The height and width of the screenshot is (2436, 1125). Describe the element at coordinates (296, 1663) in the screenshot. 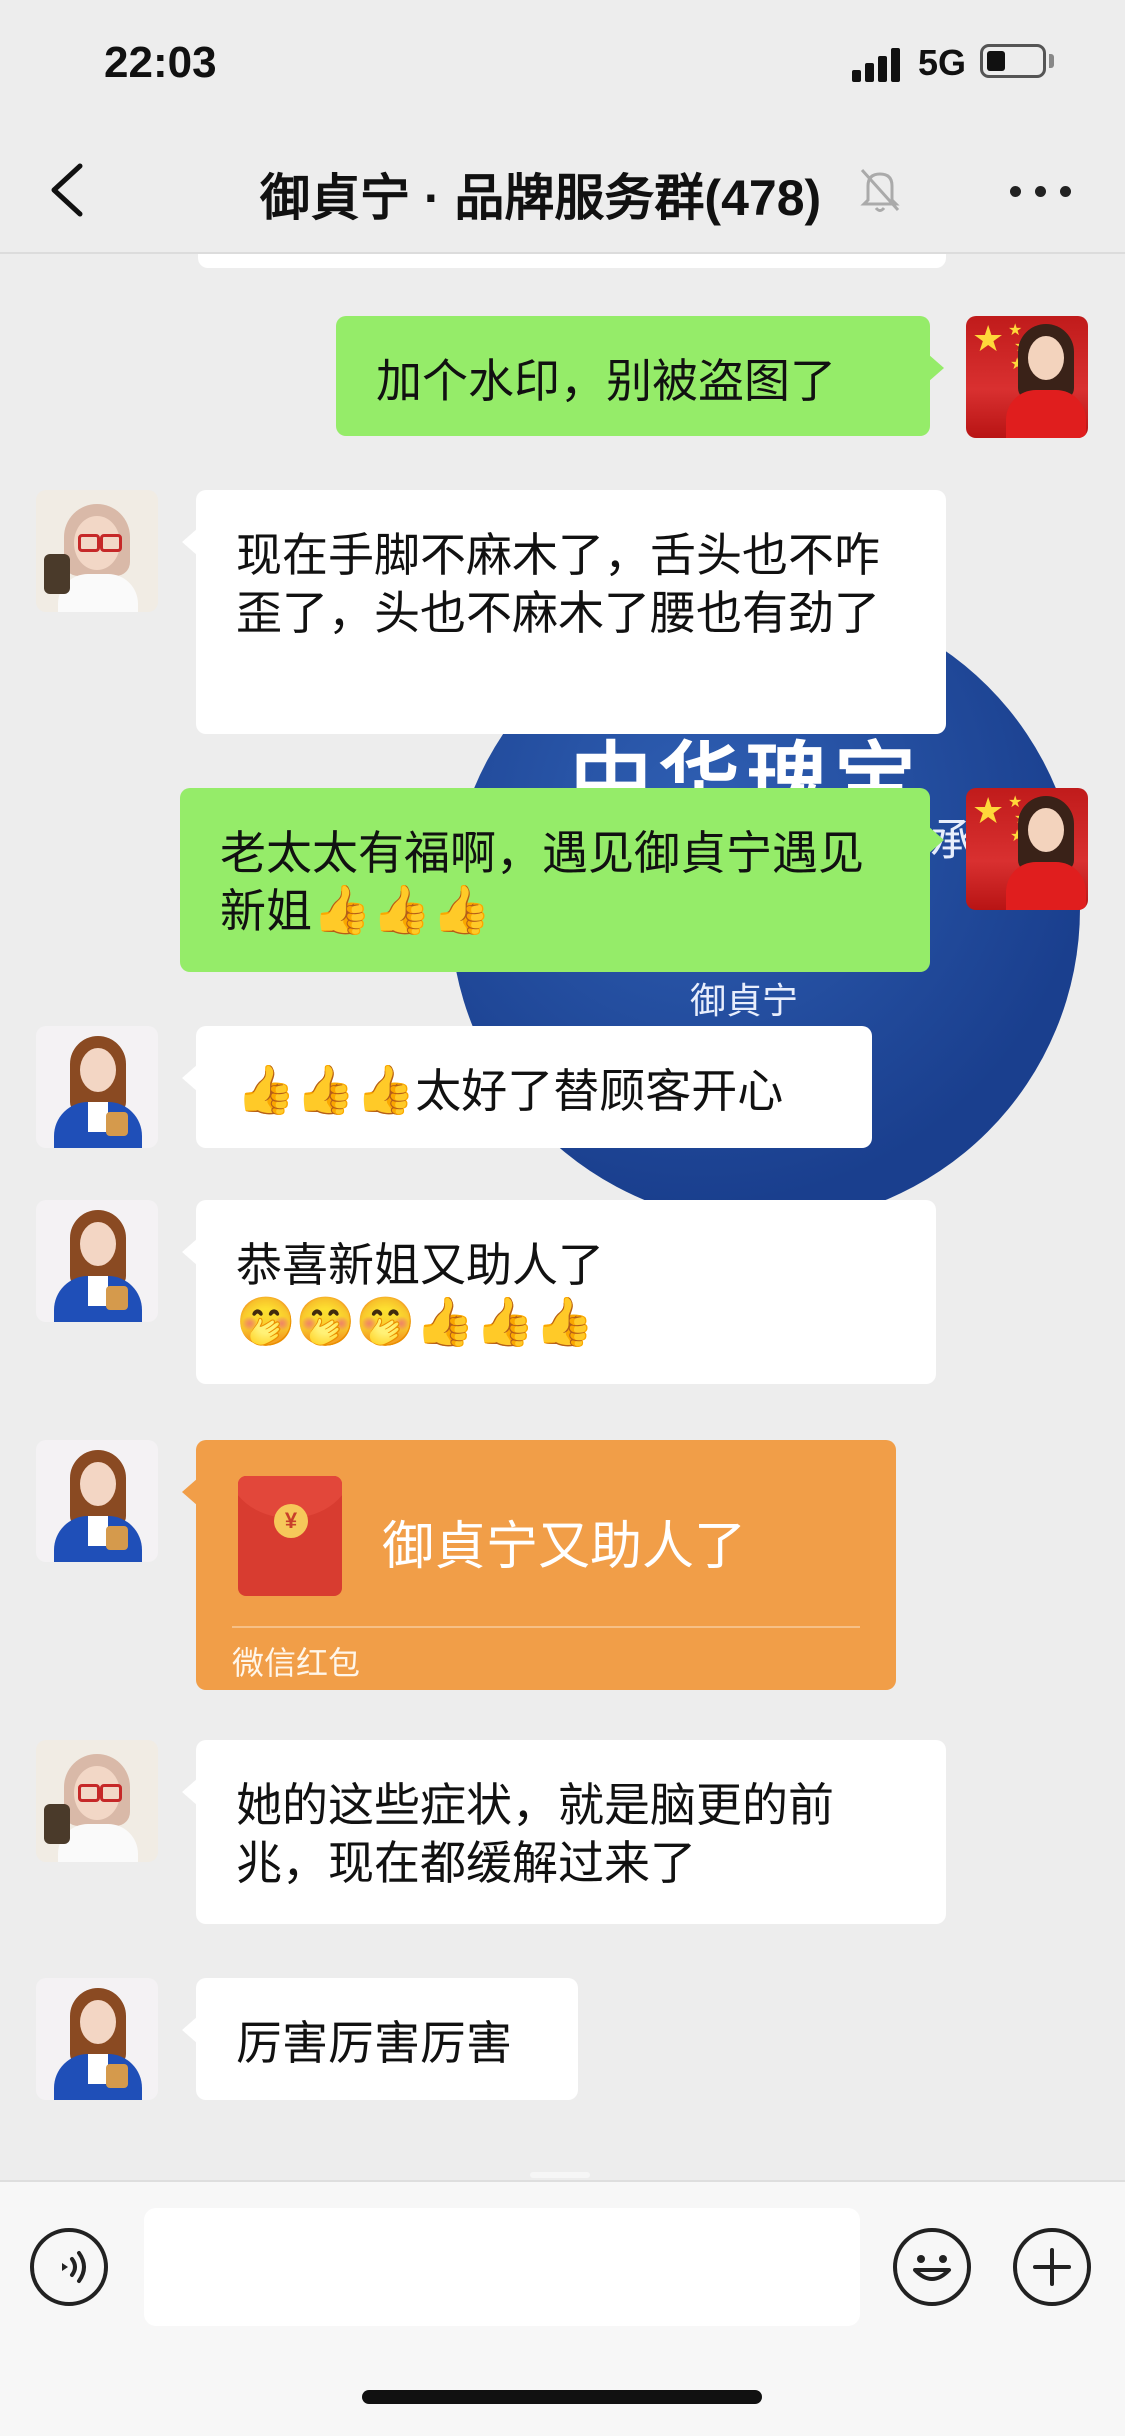

I see `red-packet-label: 微信红包` at that location.